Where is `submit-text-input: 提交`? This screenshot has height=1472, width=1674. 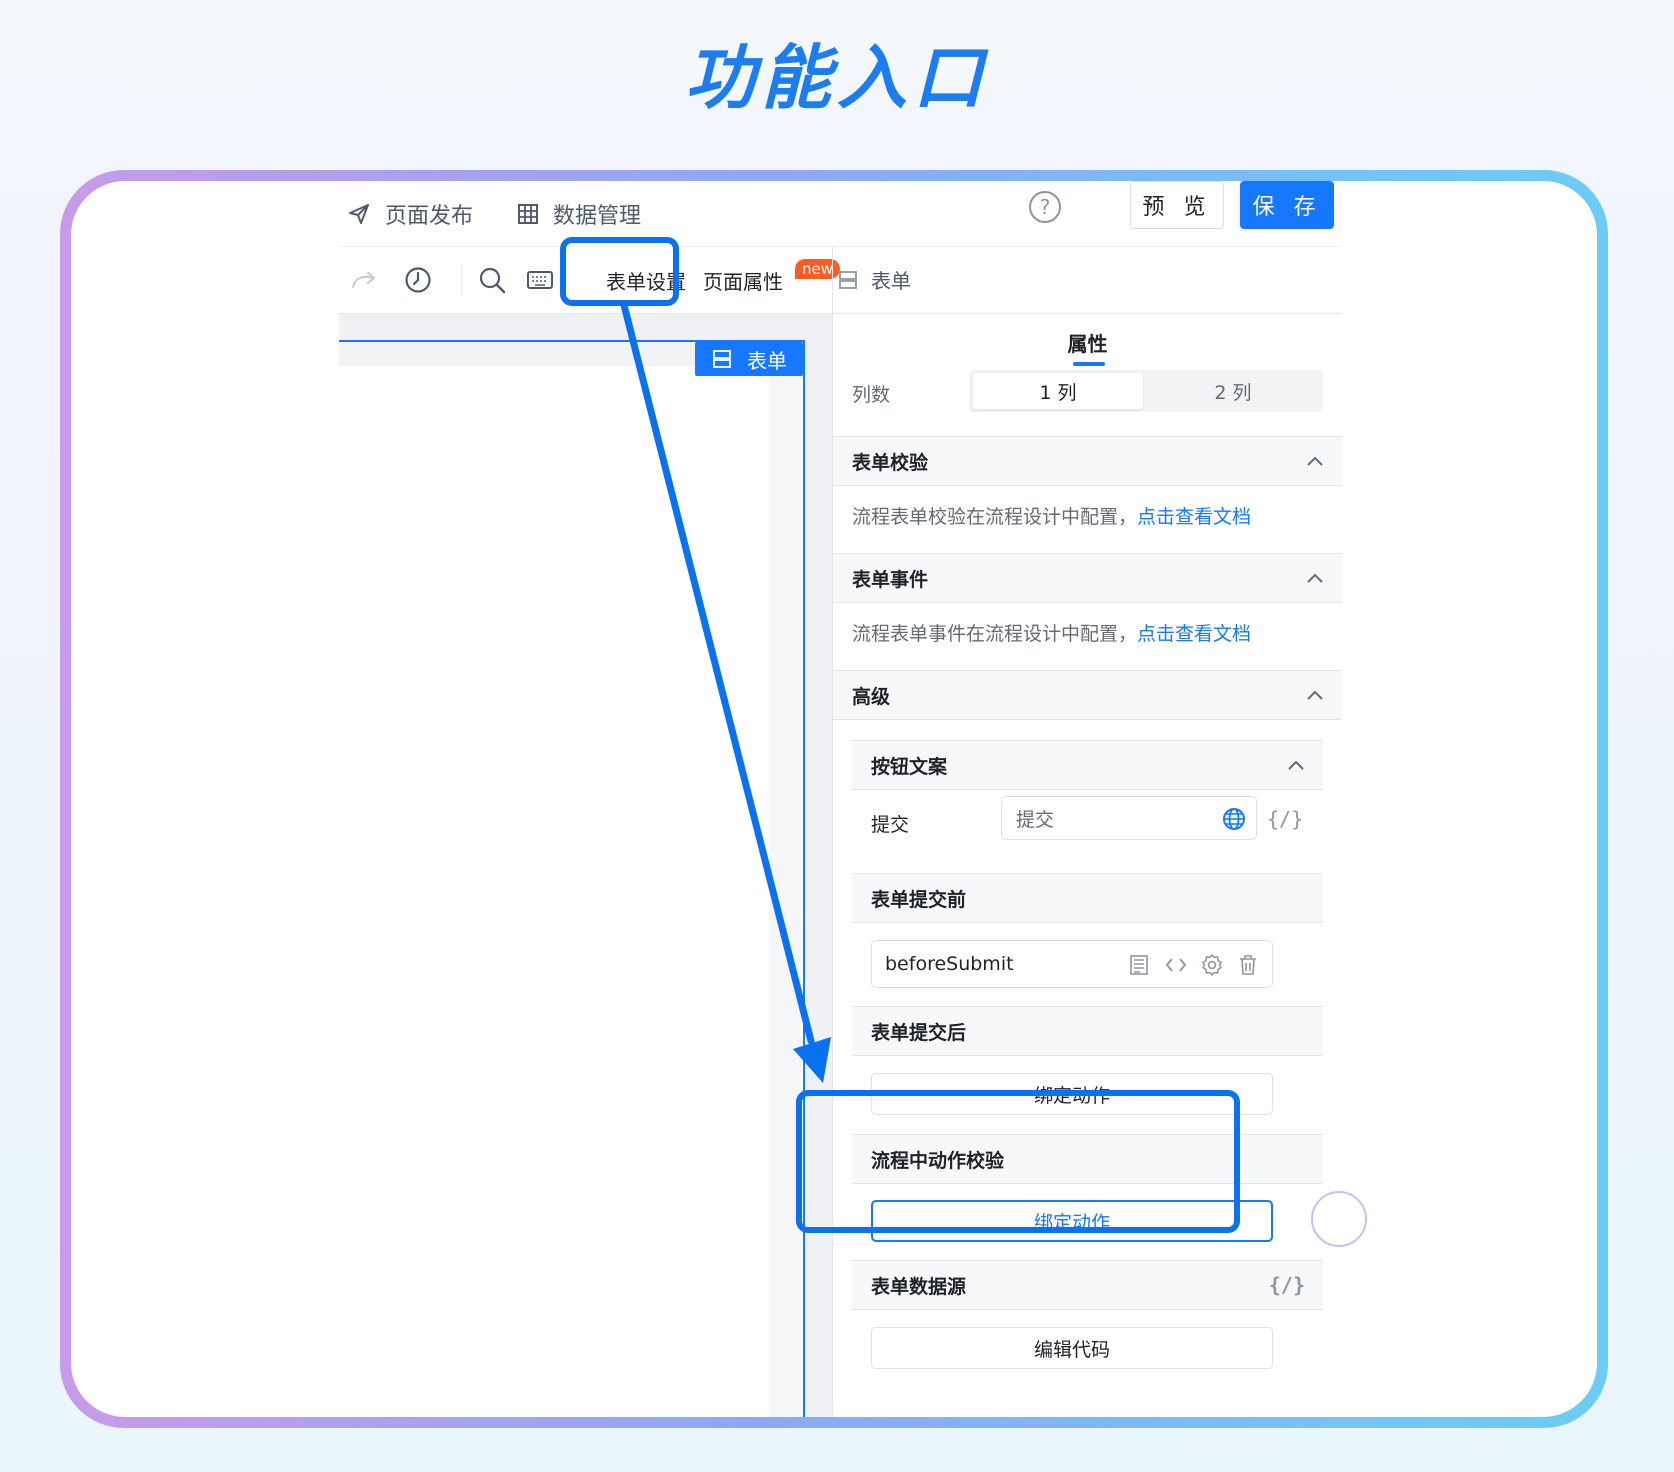
submit-text-input: 提交 is located at coordinates (1129, 818).